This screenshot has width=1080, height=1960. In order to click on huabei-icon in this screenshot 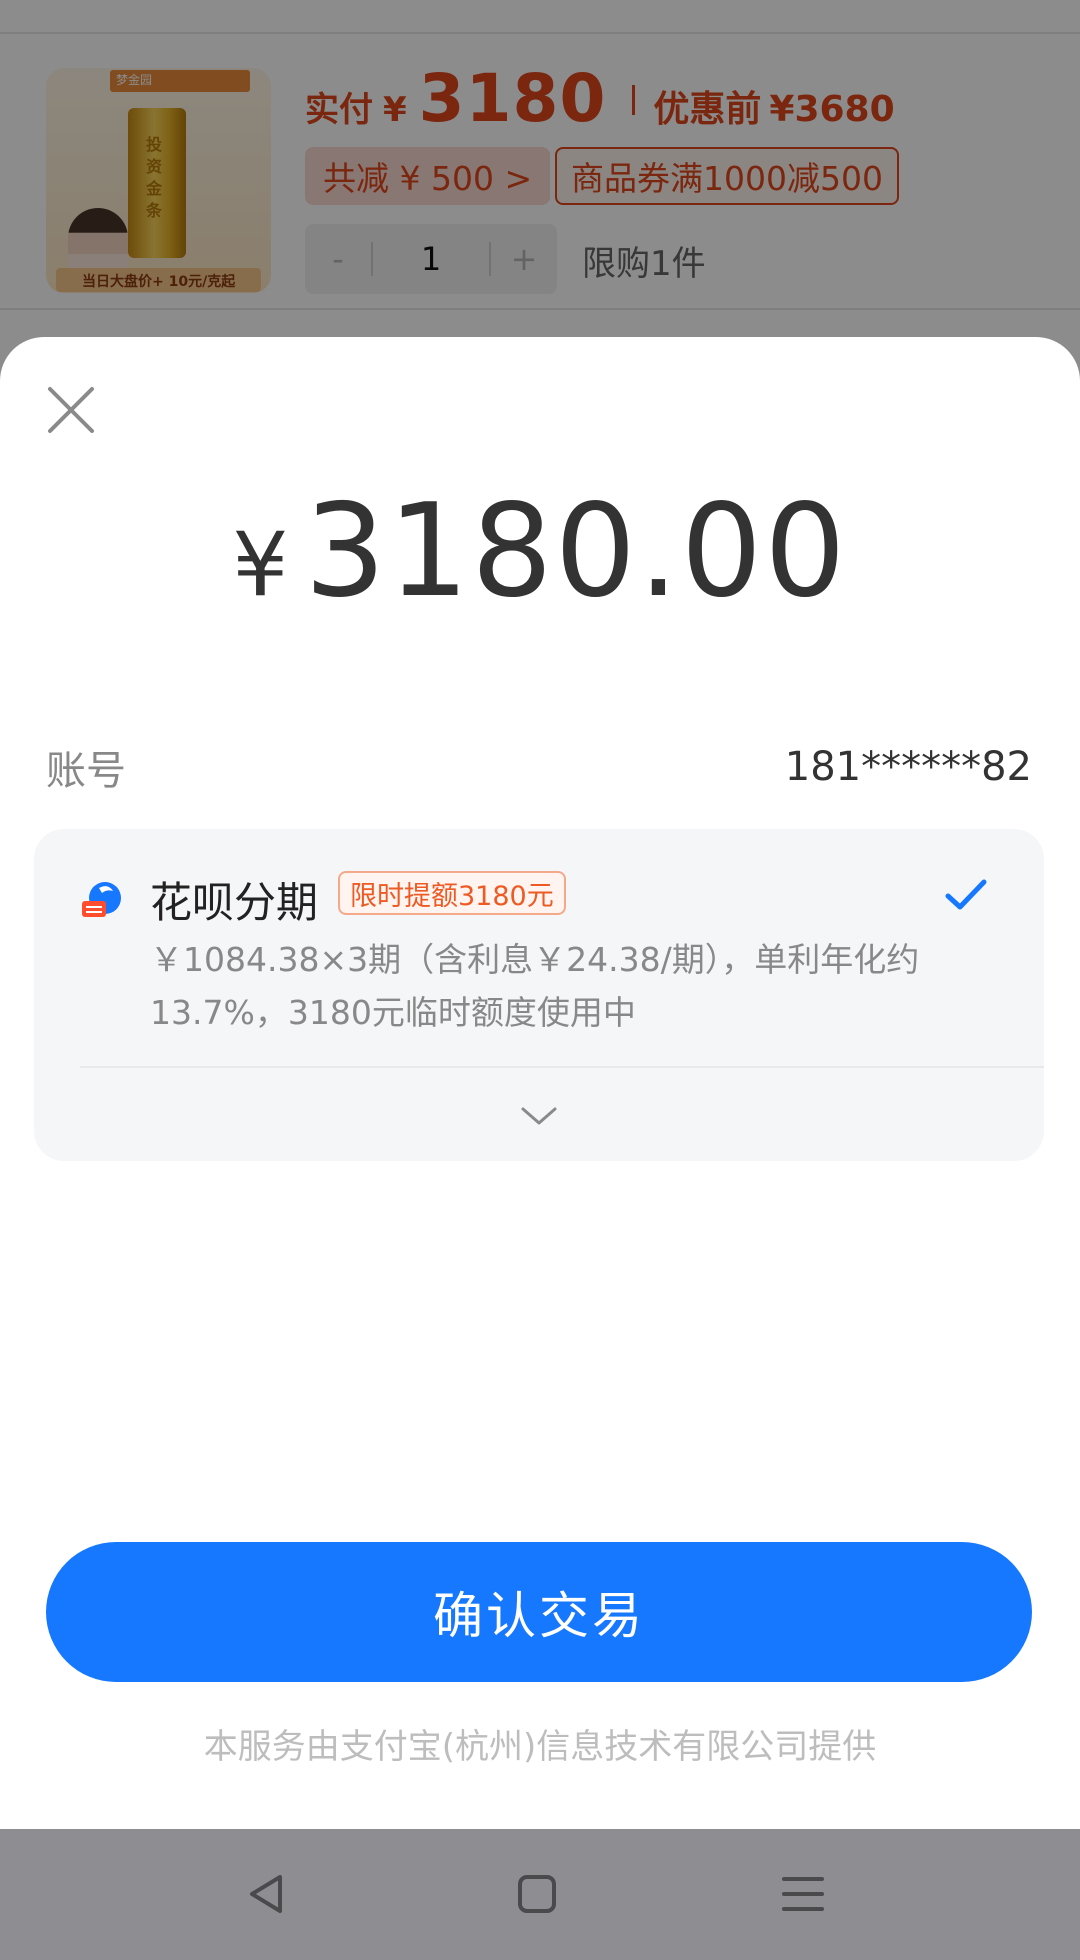, I will do `click(101, 899)`.